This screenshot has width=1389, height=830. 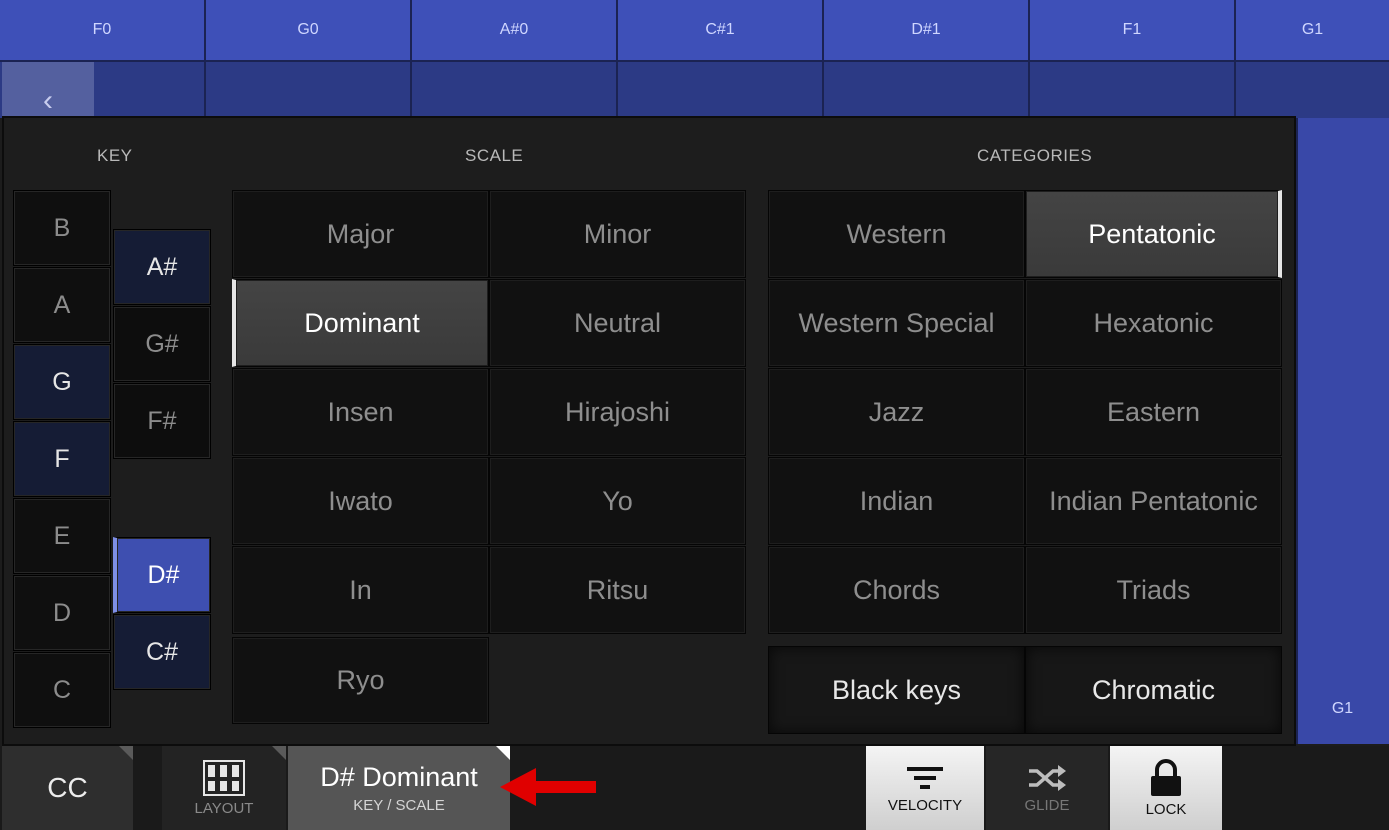 I want to click on glide-button: GLIDE, so click(x=1047, y=788).